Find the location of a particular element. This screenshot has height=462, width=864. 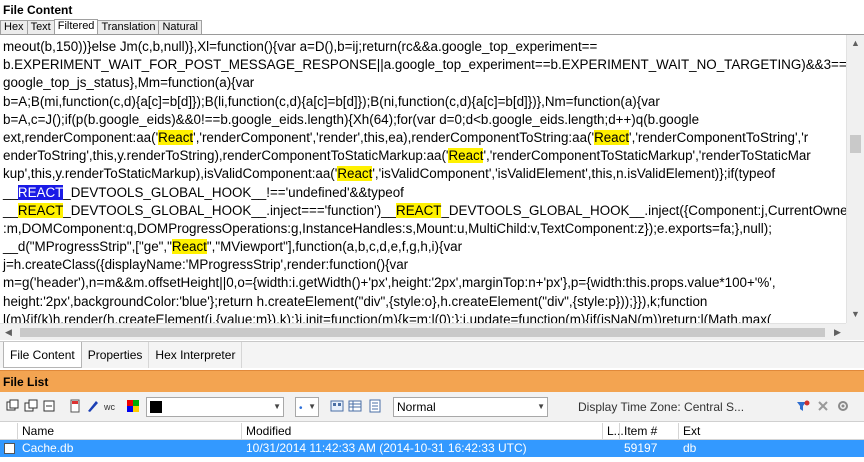

view-dropdown: • ▼ is located at coordinates (307, 407).